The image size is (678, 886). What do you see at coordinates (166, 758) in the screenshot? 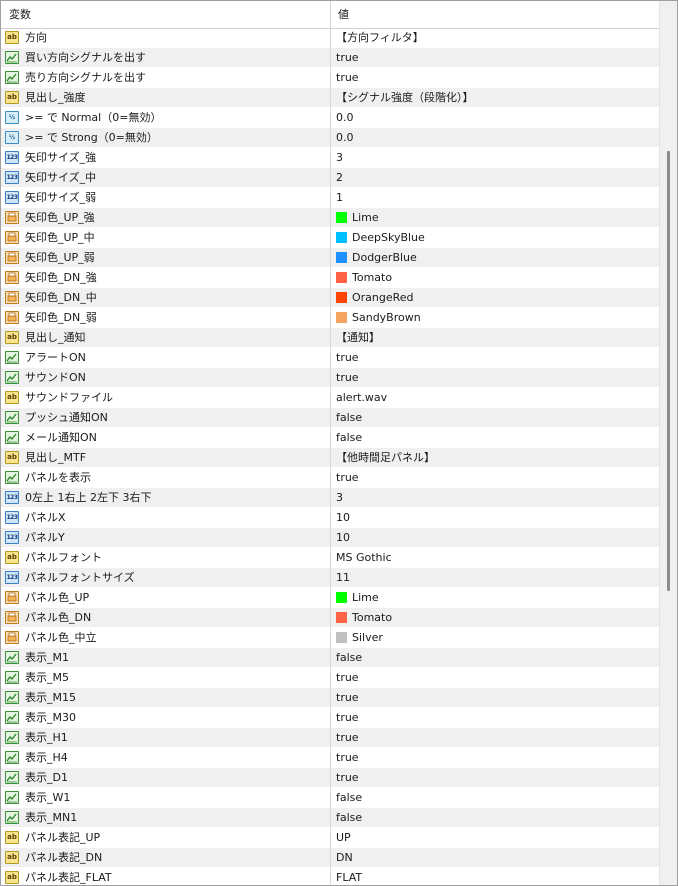
I see `parameter-name-cell: 表示_H4` at bounding box center [166, 758].